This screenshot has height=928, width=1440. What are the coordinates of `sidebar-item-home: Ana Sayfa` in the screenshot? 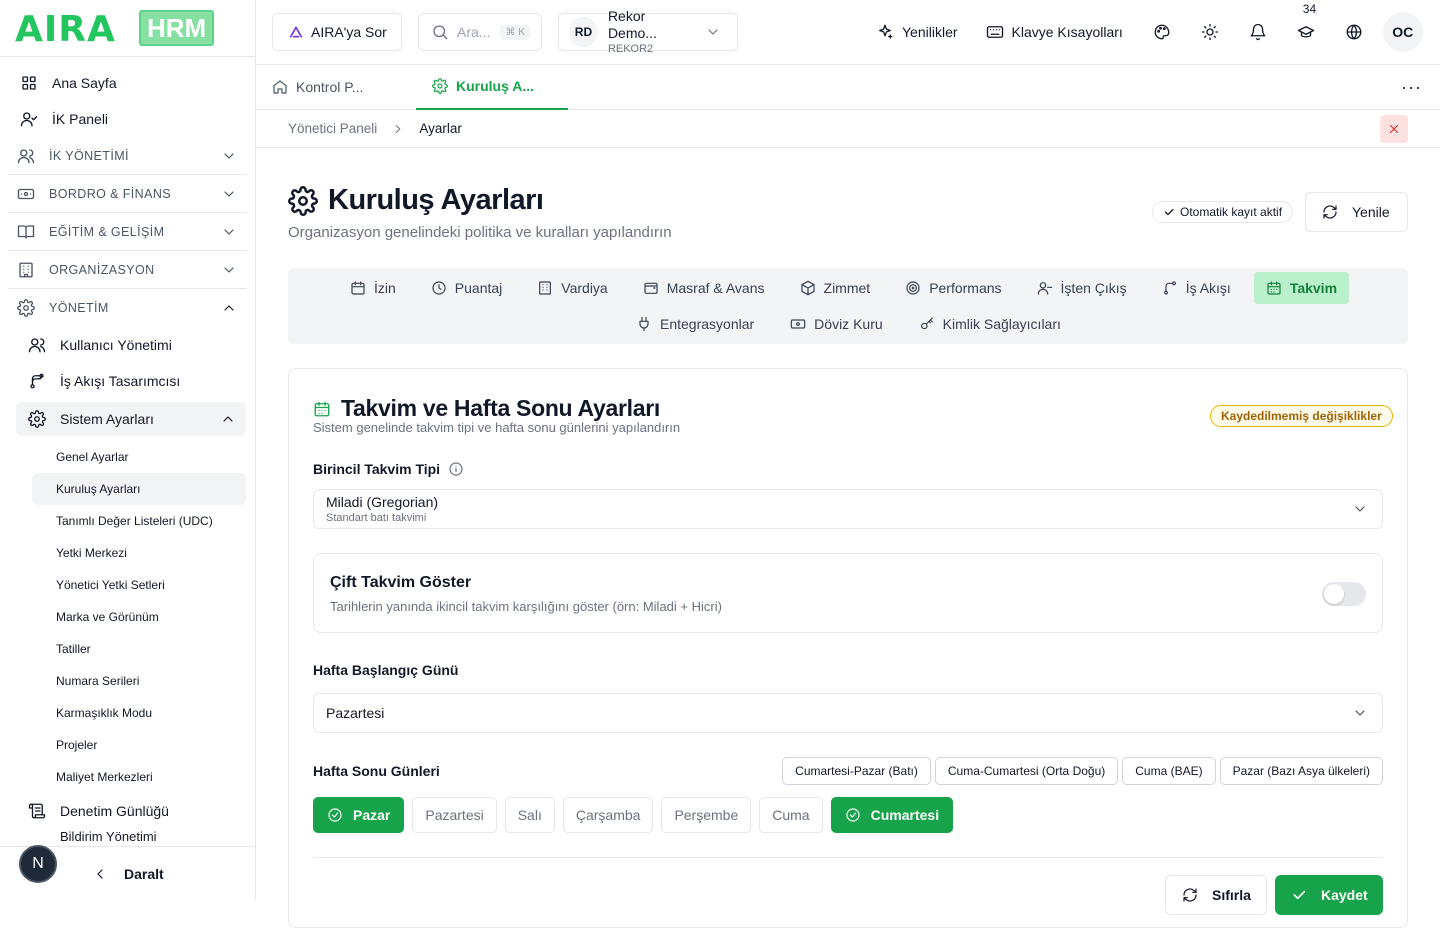 It's located at (127, 83).